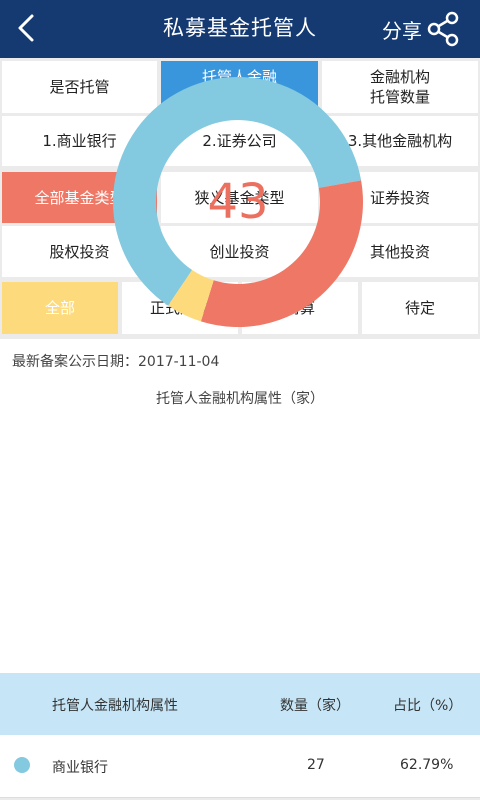  Describe the element at coordinates (399, 197) in the screenshot. I see `filter-label: 证券投资` at that location.